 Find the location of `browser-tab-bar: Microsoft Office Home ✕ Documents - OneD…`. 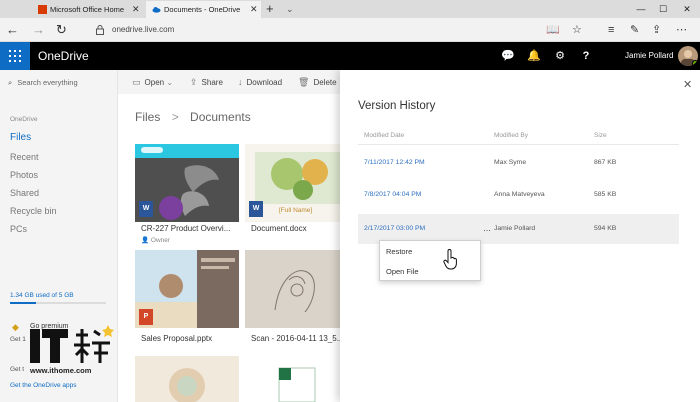

browser-tab-bar: Microsoft Office Home ✕ Documents - OneD… is located at coordinates (350, 9).